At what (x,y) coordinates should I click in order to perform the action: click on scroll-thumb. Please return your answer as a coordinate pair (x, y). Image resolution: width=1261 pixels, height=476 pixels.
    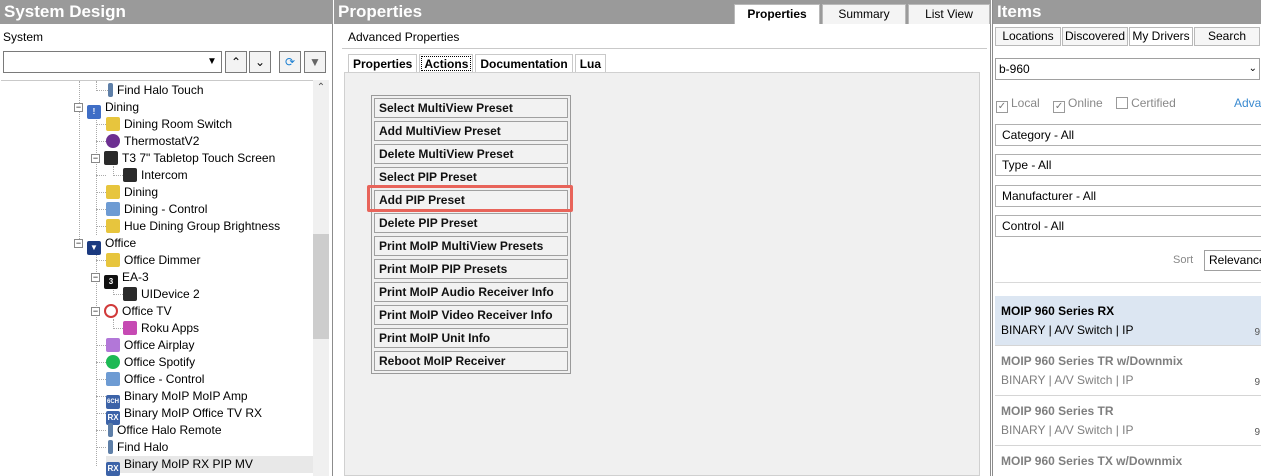
    Looking at the image, I should click on (321, 286).